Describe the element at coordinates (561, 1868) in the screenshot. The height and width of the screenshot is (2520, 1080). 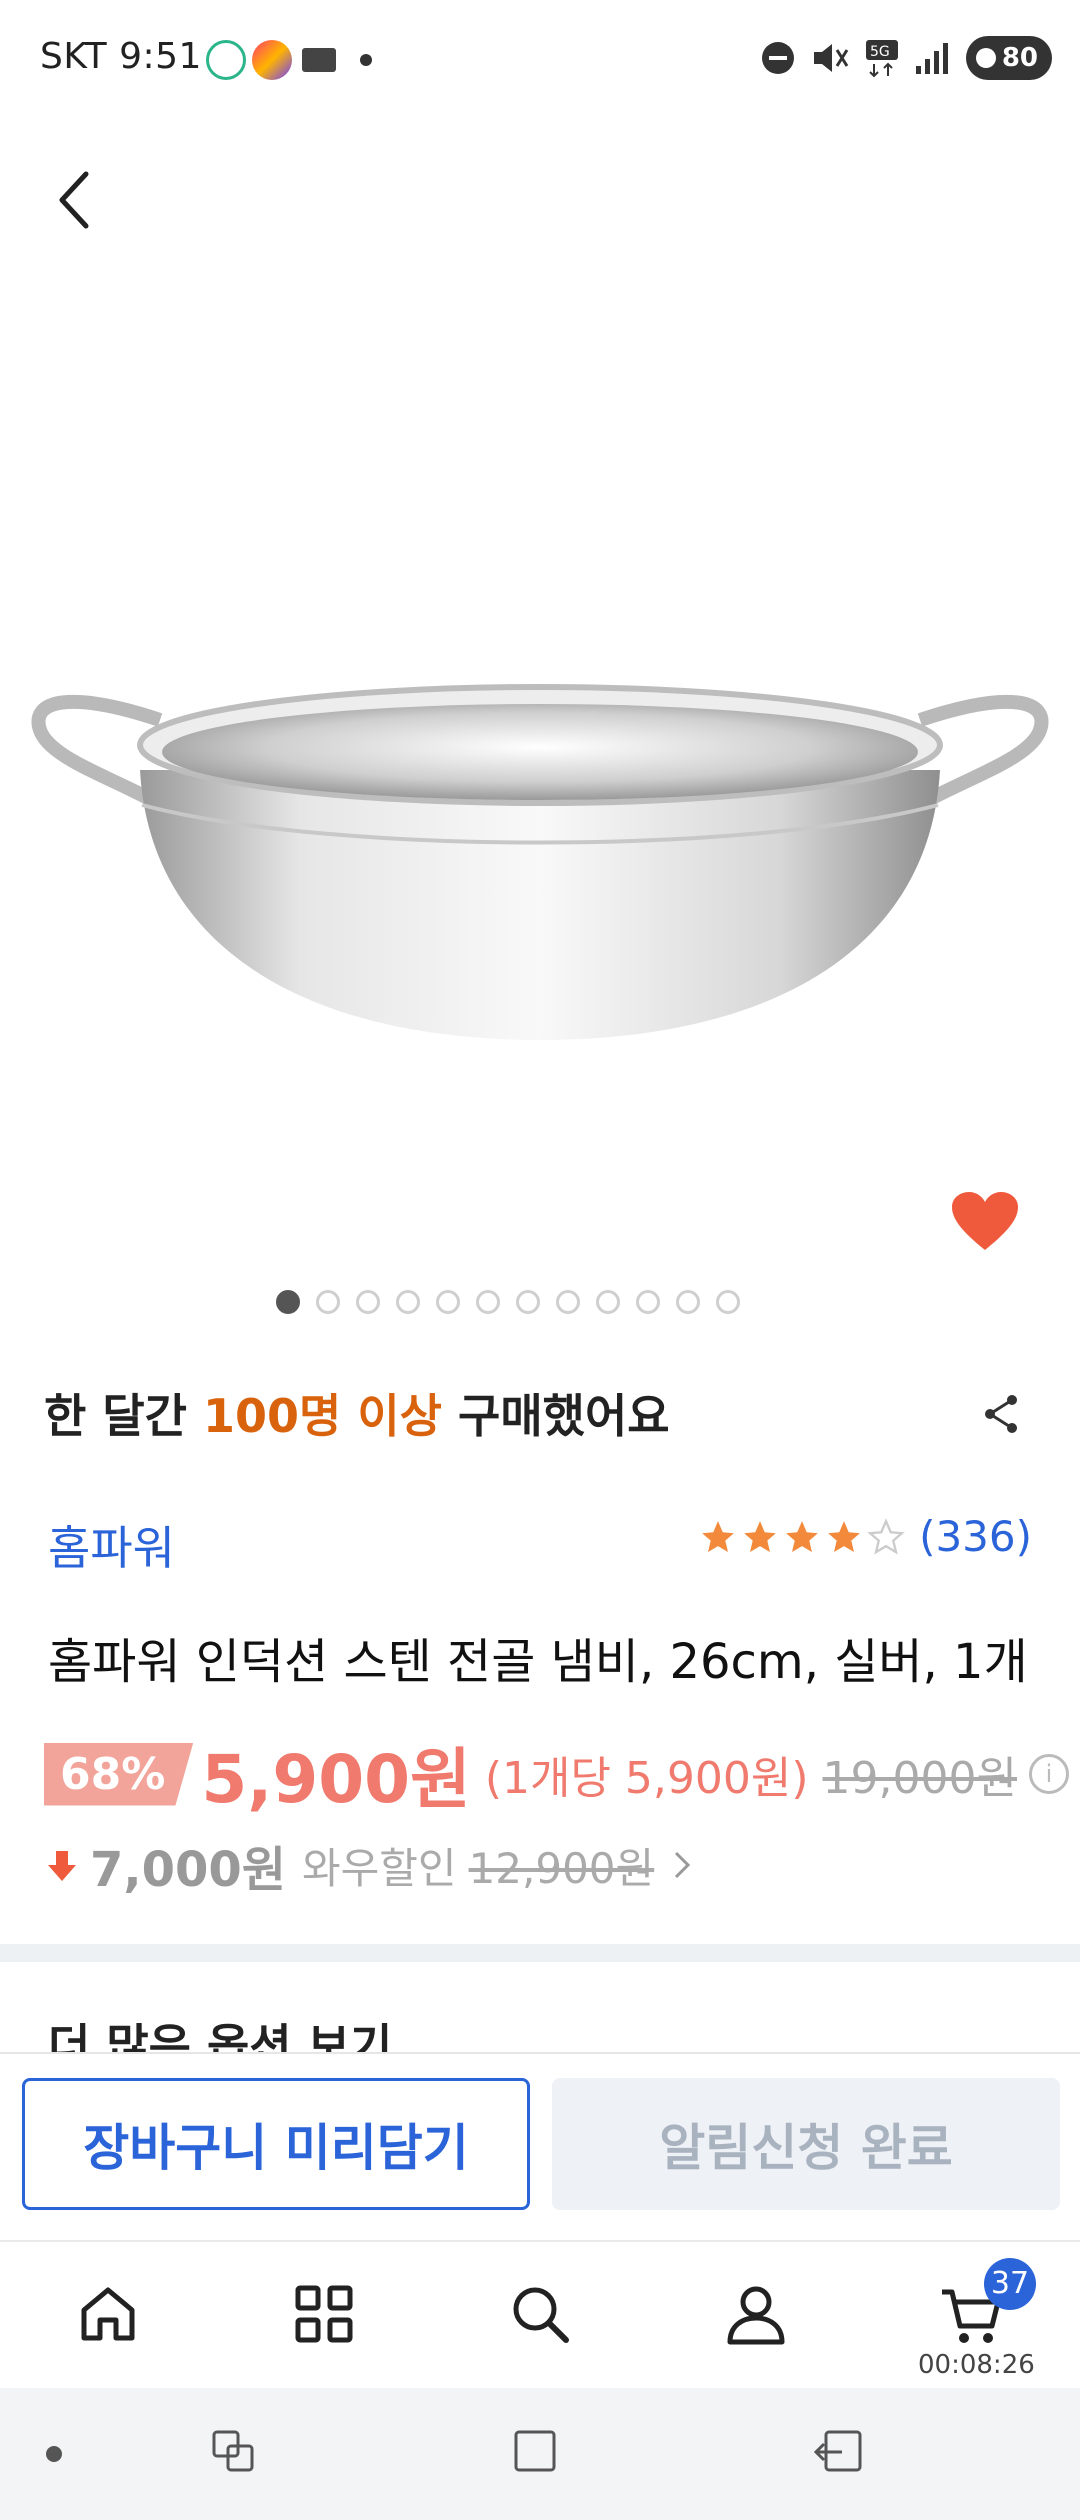
I see `wow-price: 12,900원` at that location.